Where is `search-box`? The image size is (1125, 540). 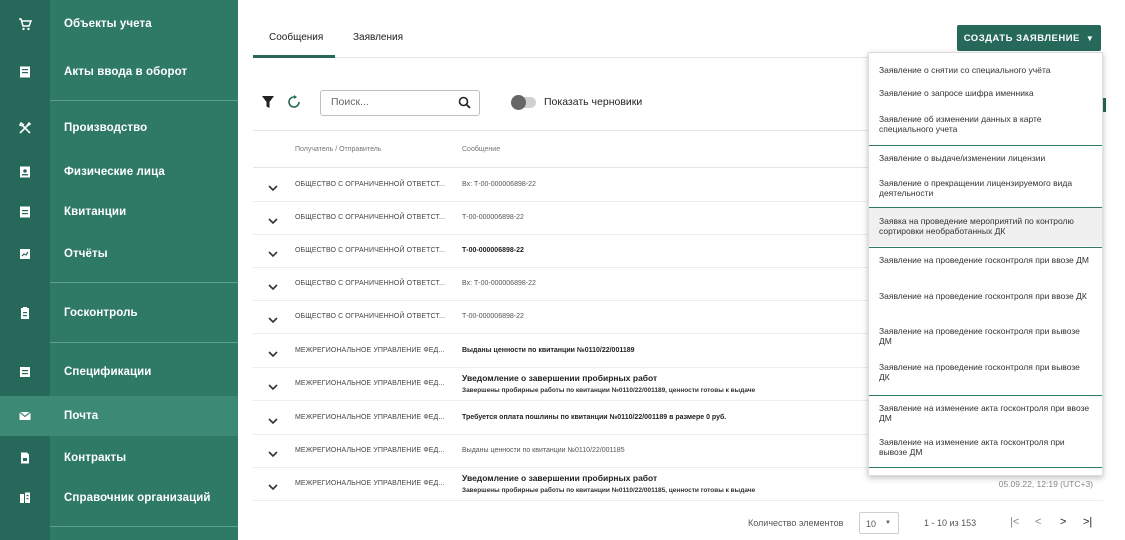 search-box is located at coordinates (400, 103).